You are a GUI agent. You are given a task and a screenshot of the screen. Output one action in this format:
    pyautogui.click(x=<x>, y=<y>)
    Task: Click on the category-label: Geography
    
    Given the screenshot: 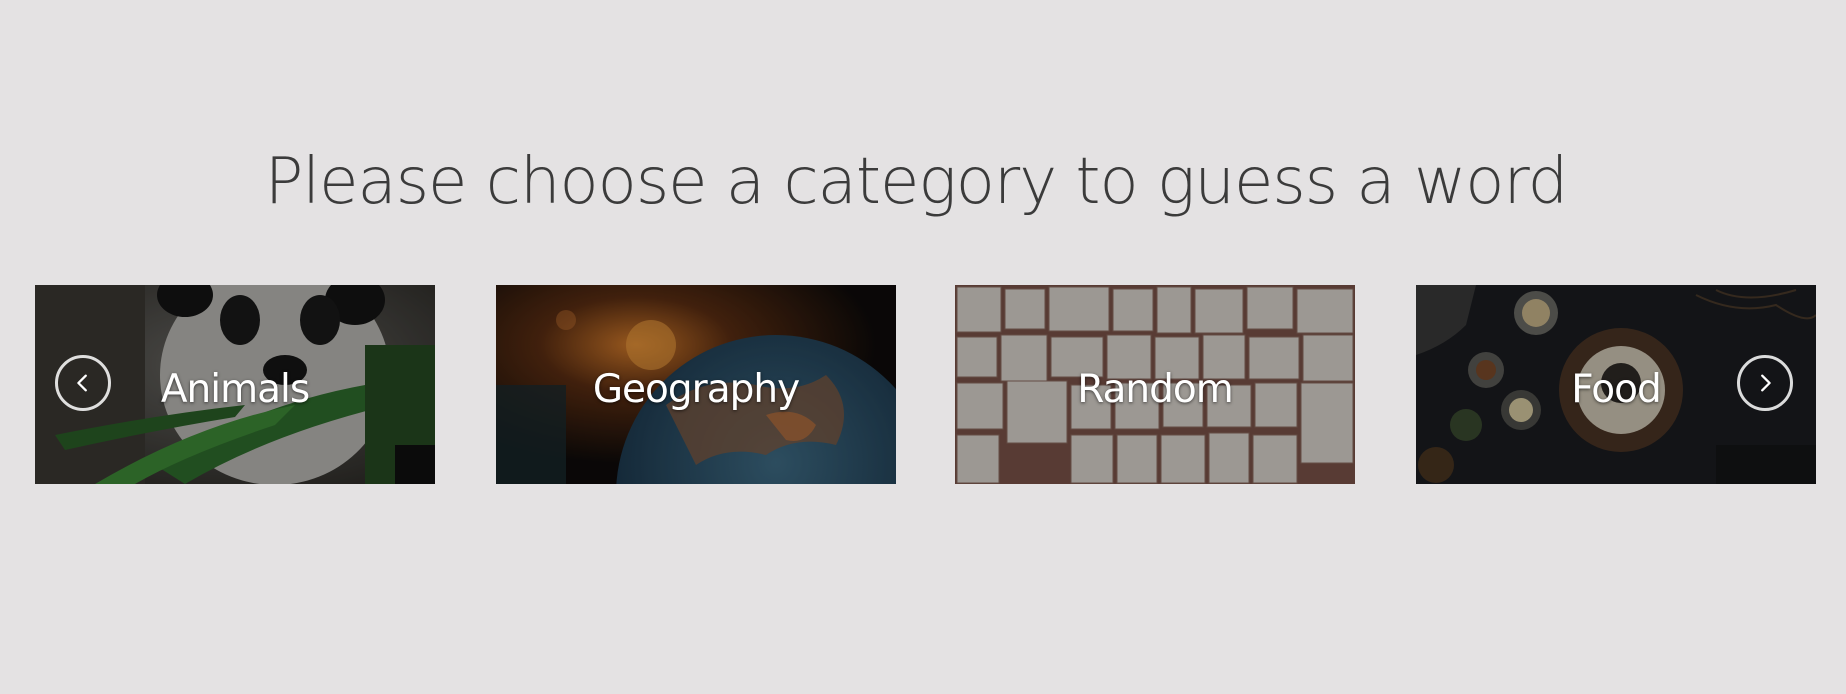 What is the action you would take?
    pyautogui.click(x=696, y=389)
    